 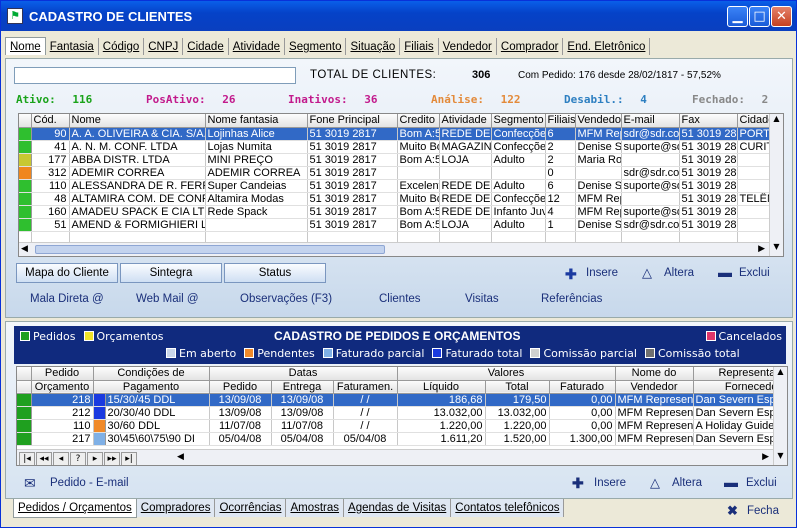 What do you see at coordinates (753, 121) in the screenshot?
I see `column-header: Cidade` at bounding box center [753, 121].